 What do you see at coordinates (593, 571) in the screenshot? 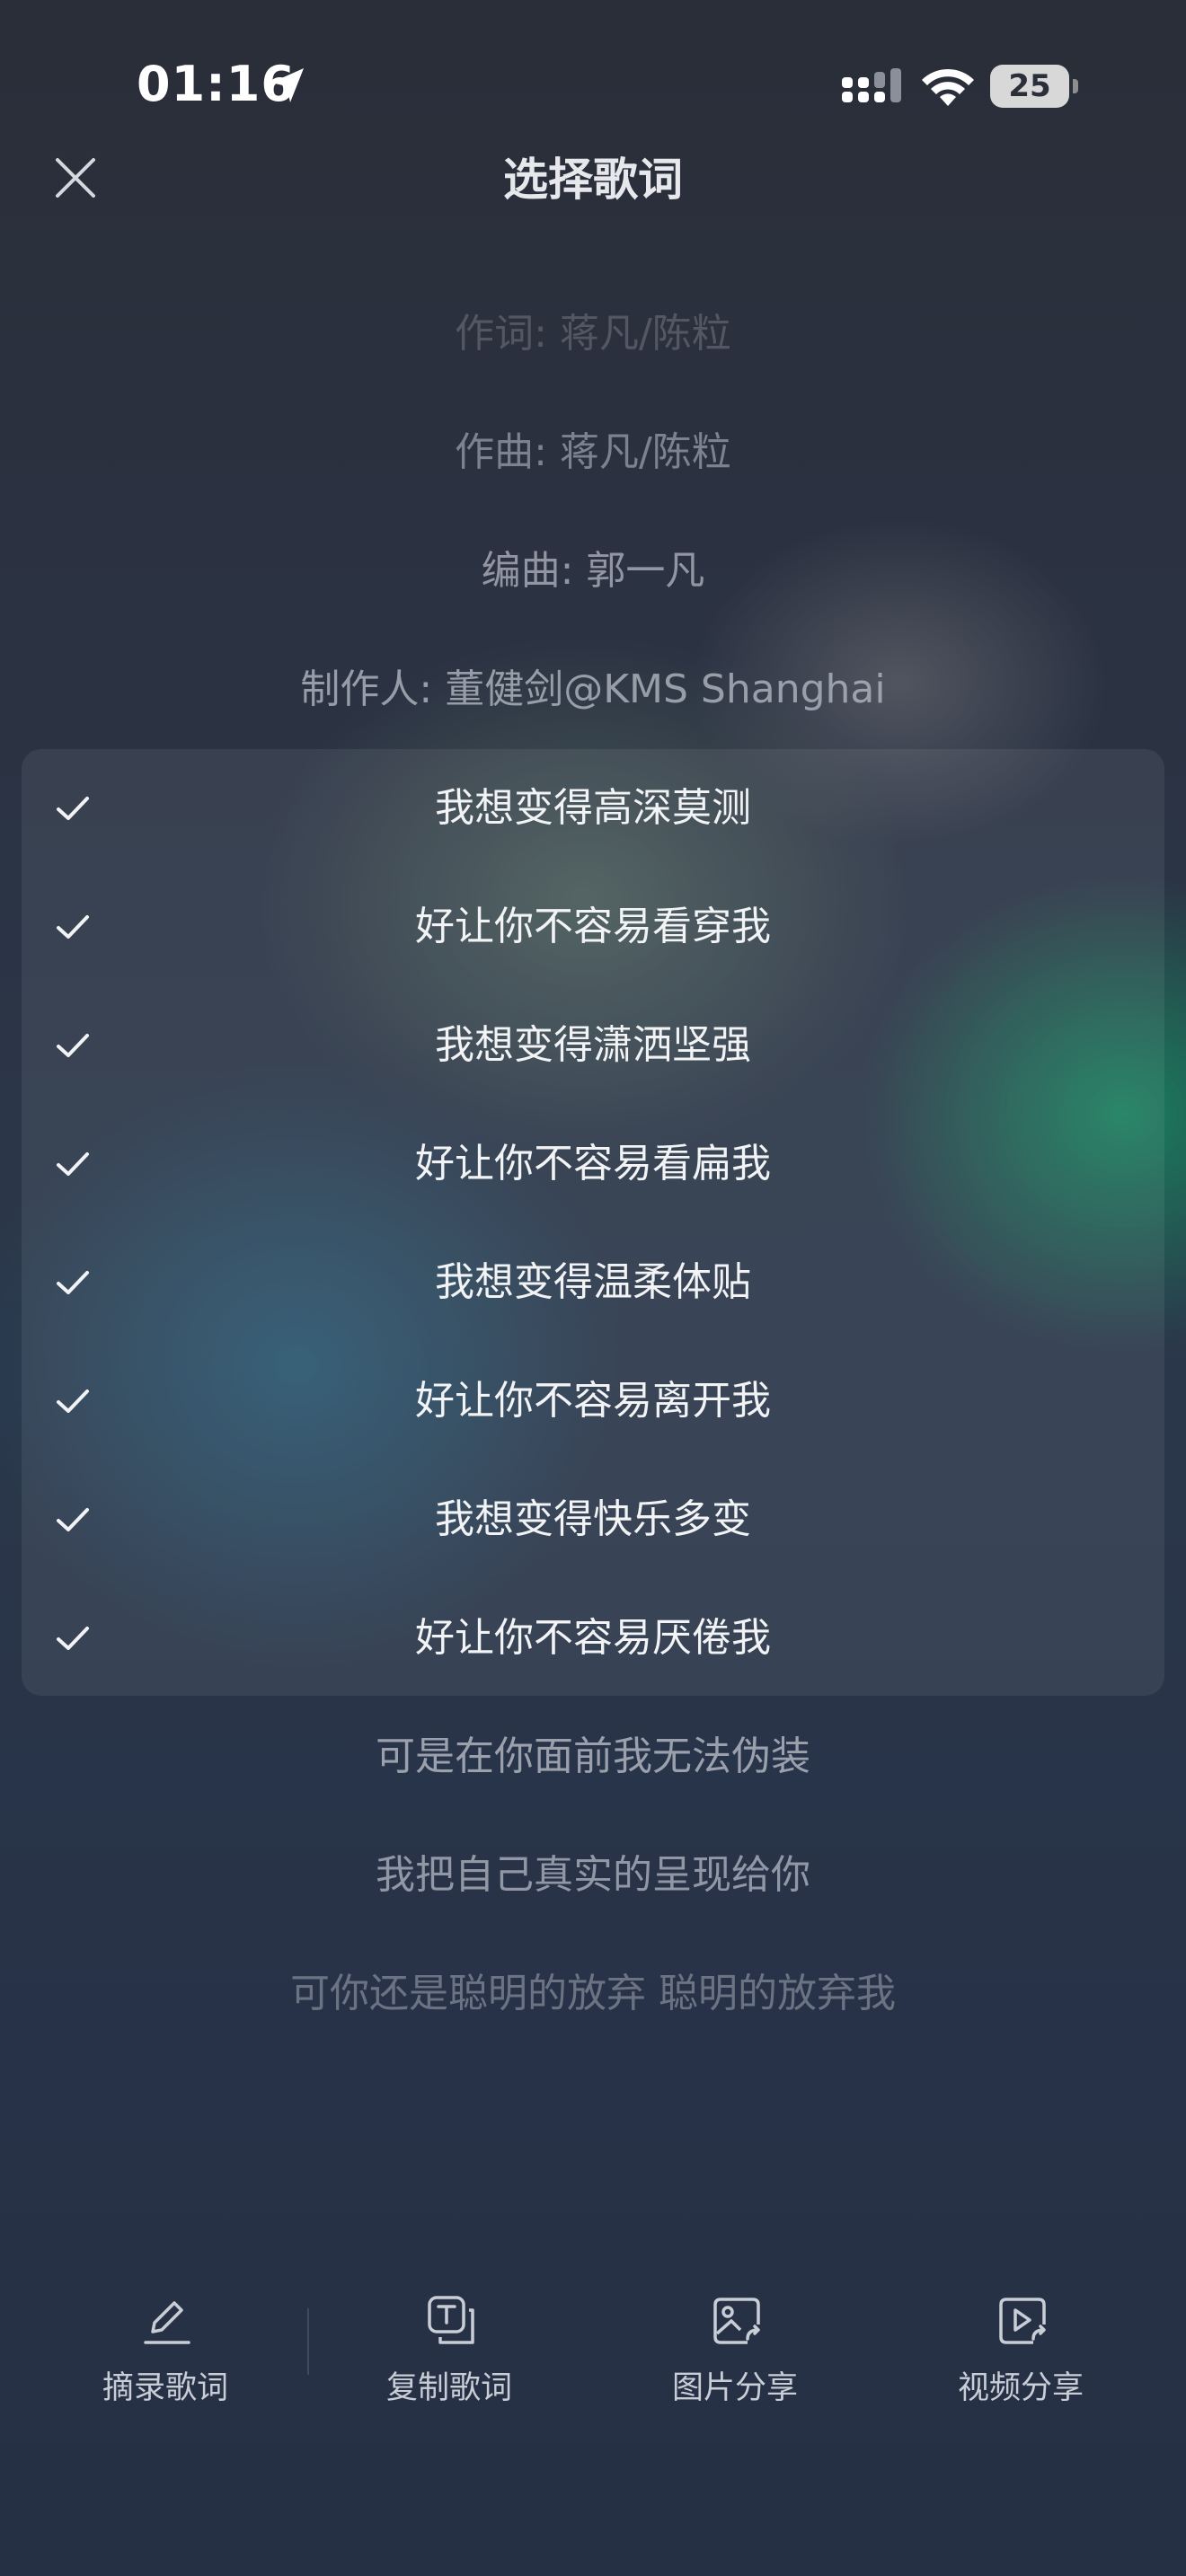
I see `credit-line: 编曲: 郭一凡` at bounding box center [593, 571].